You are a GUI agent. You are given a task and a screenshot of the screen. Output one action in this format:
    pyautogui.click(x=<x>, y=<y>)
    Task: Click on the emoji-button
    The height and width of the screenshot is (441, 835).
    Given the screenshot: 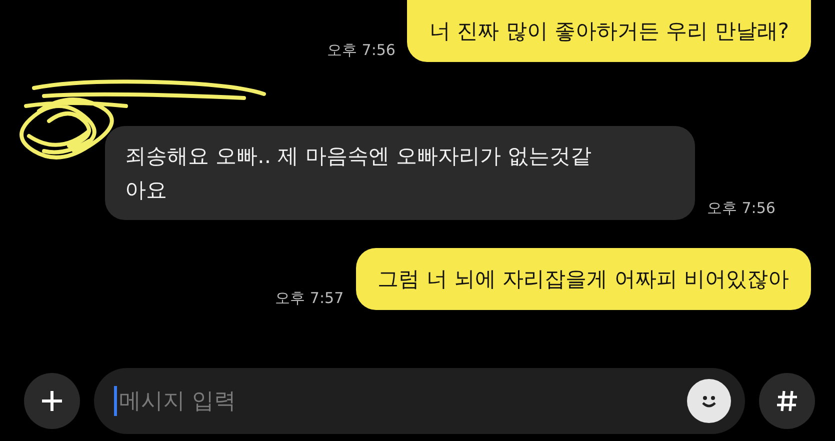 What is the action you would take?
    pyautogui.click(x=709, y=401)
    